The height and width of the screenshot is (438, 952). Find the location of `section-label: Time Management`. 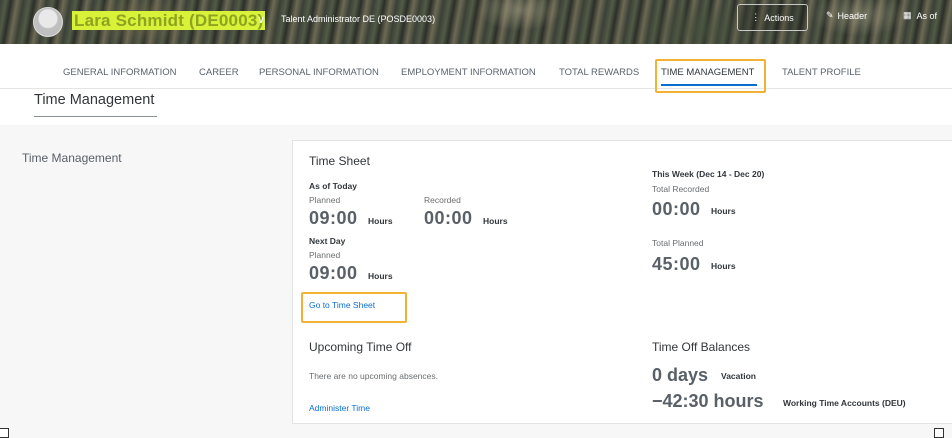

section-label: Time Management is located at coordinates (72, 158).